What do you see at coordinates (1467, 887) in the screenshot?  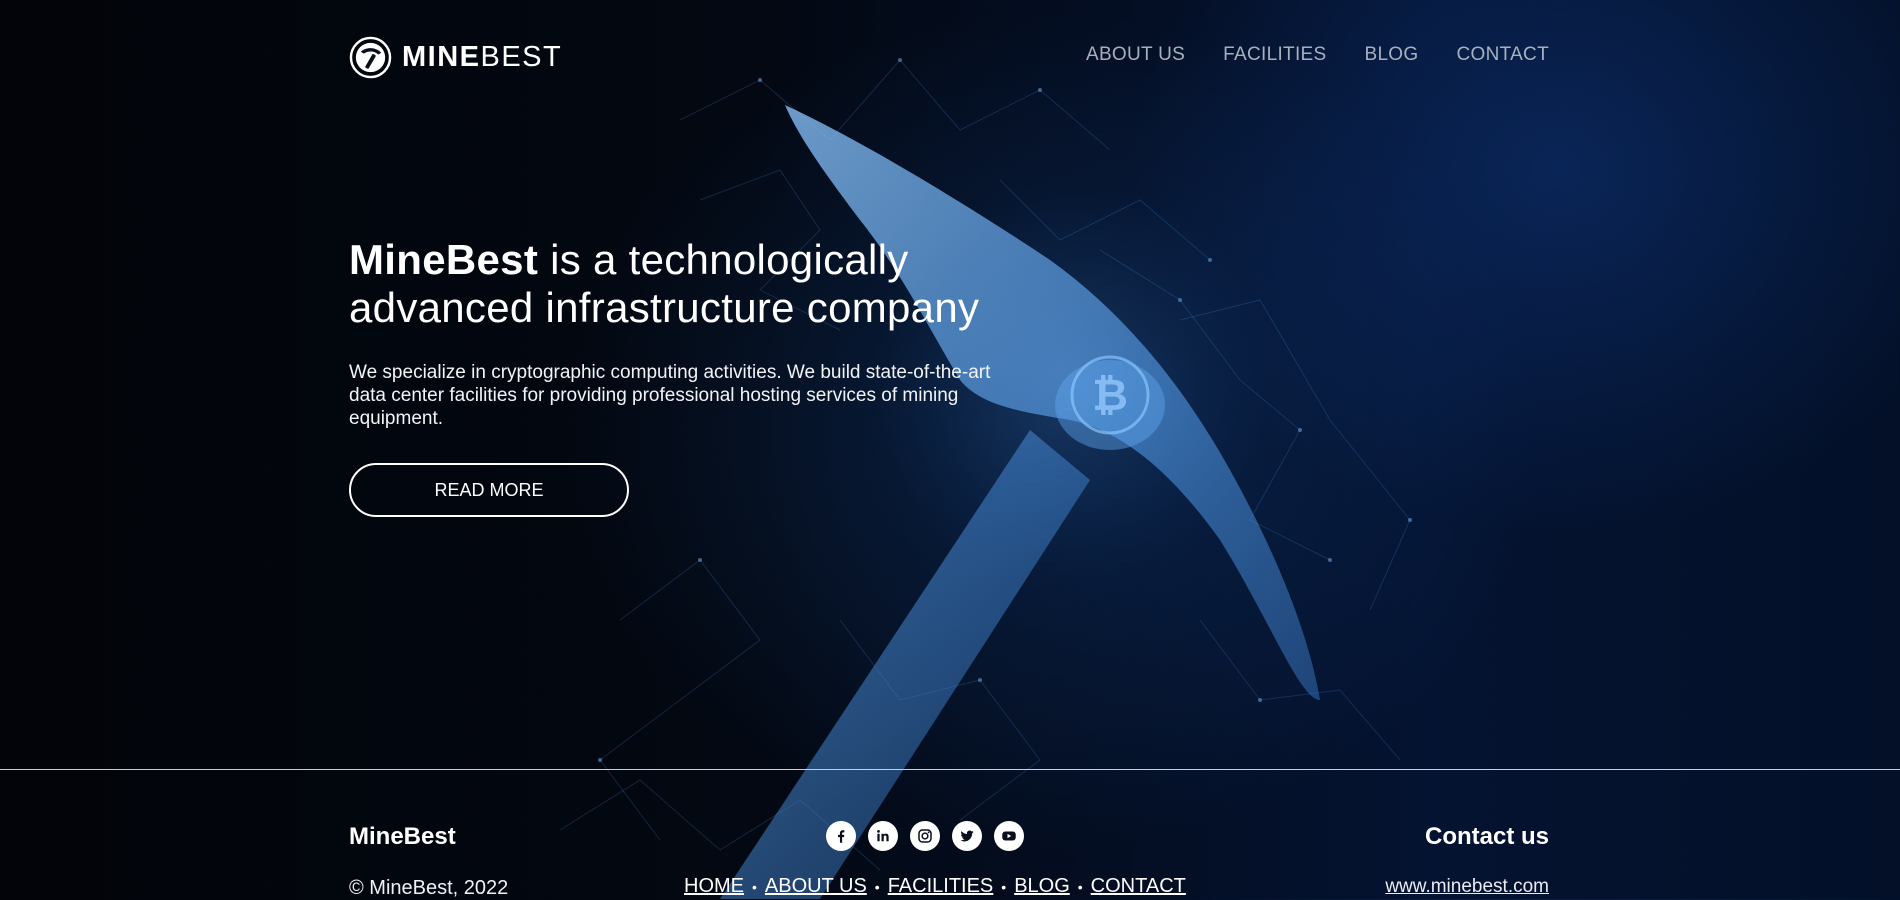 I see `website-link: www.minebest.com` at bounding box center [1467, 887].